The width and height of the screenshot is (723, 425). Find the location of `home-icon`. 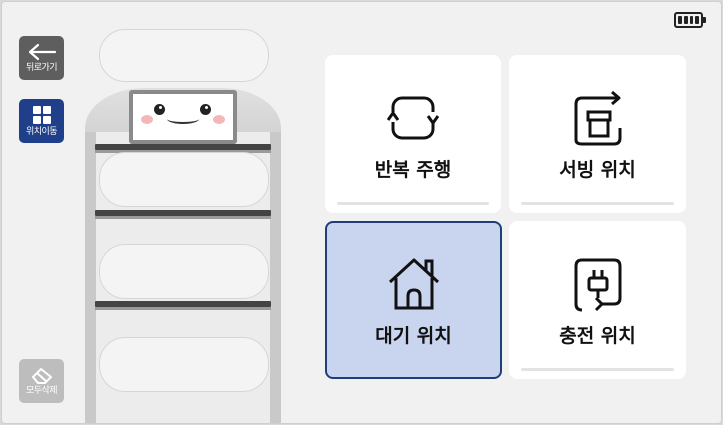

home-icon is located at coordinates (413, 284).